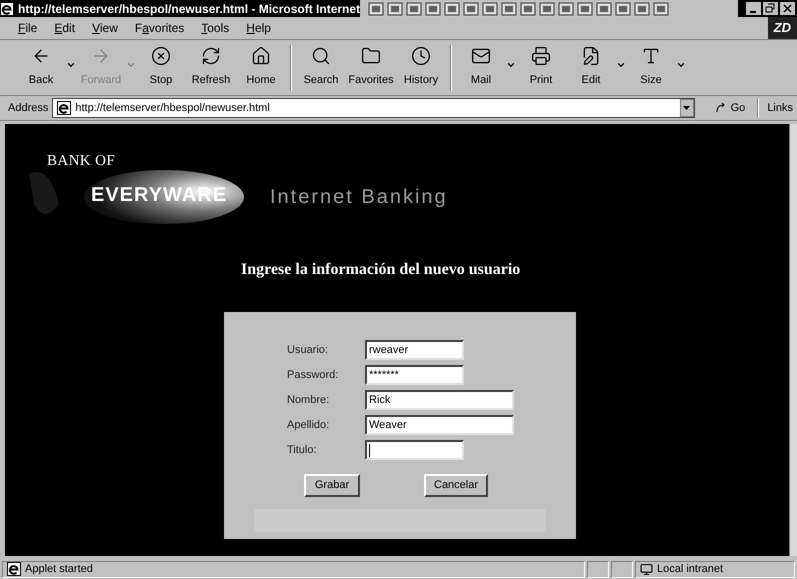  I want to click on security-zone: Local intranet, so click(690, 569).